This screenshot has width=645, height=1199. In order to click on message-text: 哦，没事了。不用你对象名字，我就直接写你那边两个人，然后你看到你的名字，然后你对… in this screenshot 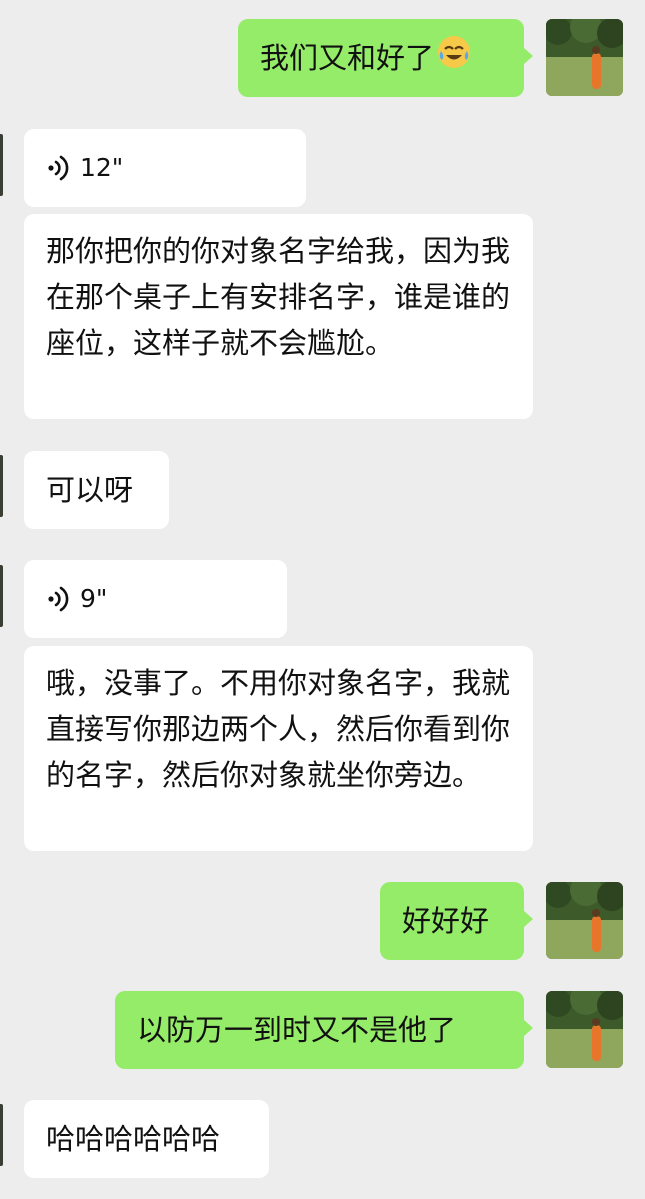, I will do `click(278, 729)`.